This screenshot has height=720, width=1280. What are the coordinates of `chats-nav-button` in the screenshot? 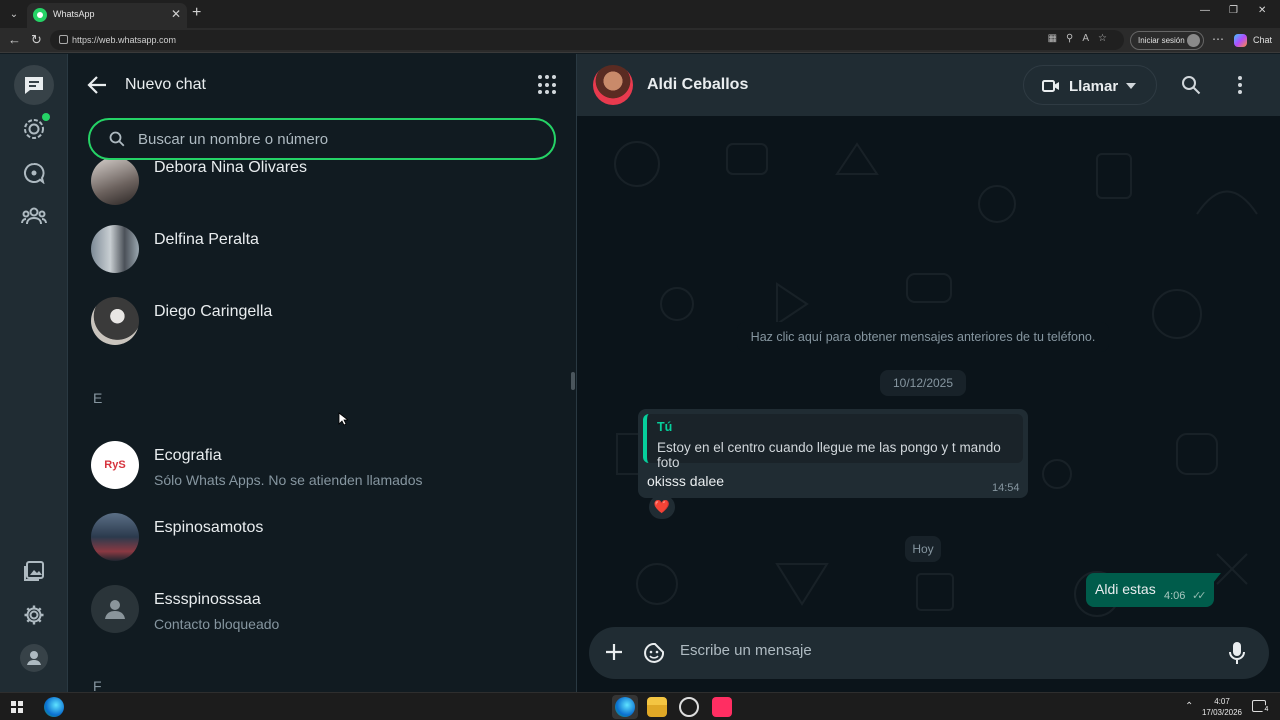 It's located at (34, 85).